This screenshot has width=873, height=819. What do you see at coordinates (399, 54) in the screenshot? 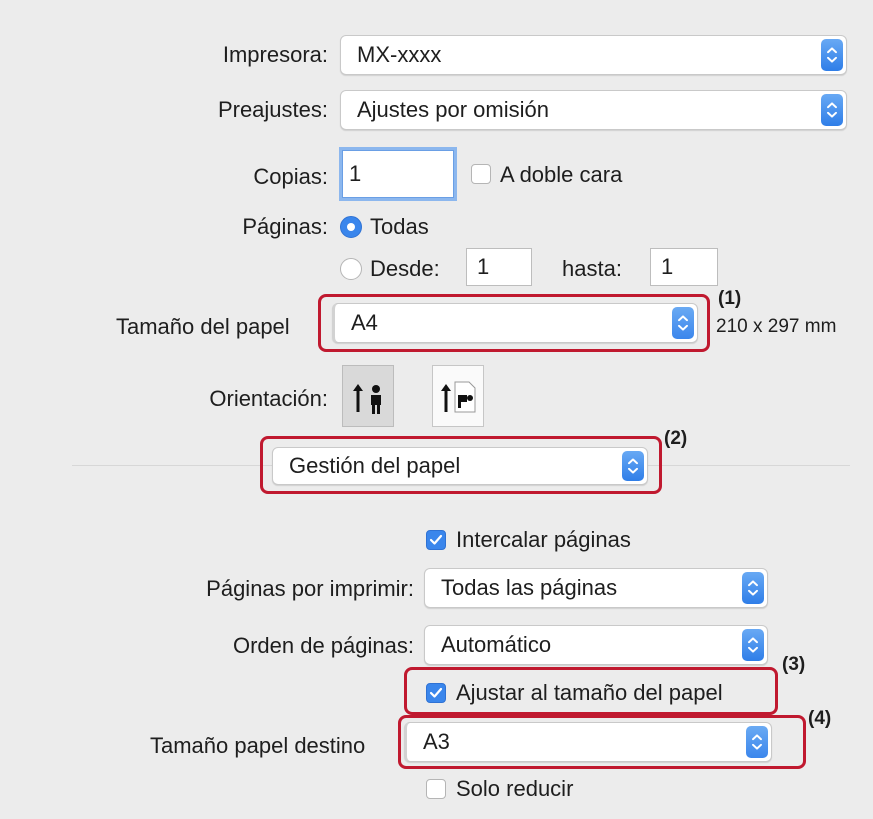
I see `printer-value: MX-xxxx` at bounding box center [399, 54].